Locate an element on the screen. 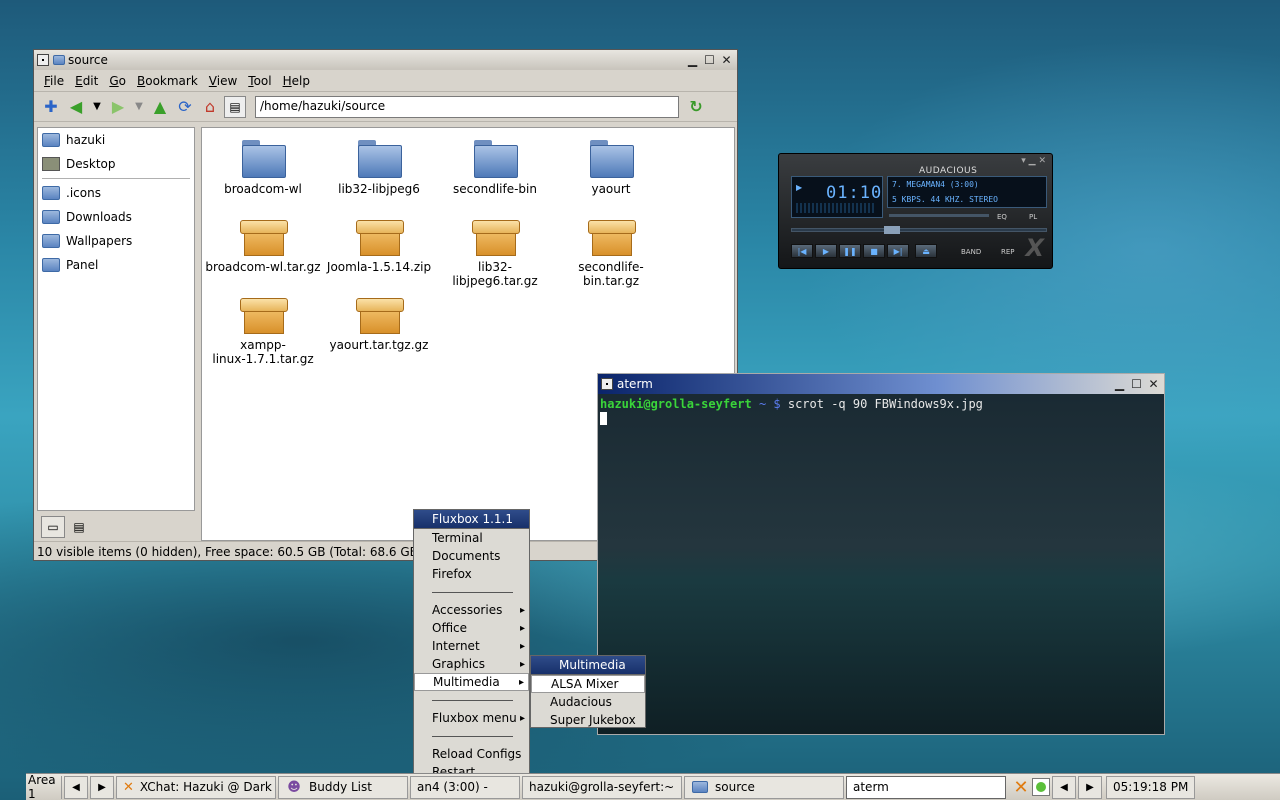 The image size is (1280, 800). address-bar: /home/hazuki/source is located at coordinates (467, 106).